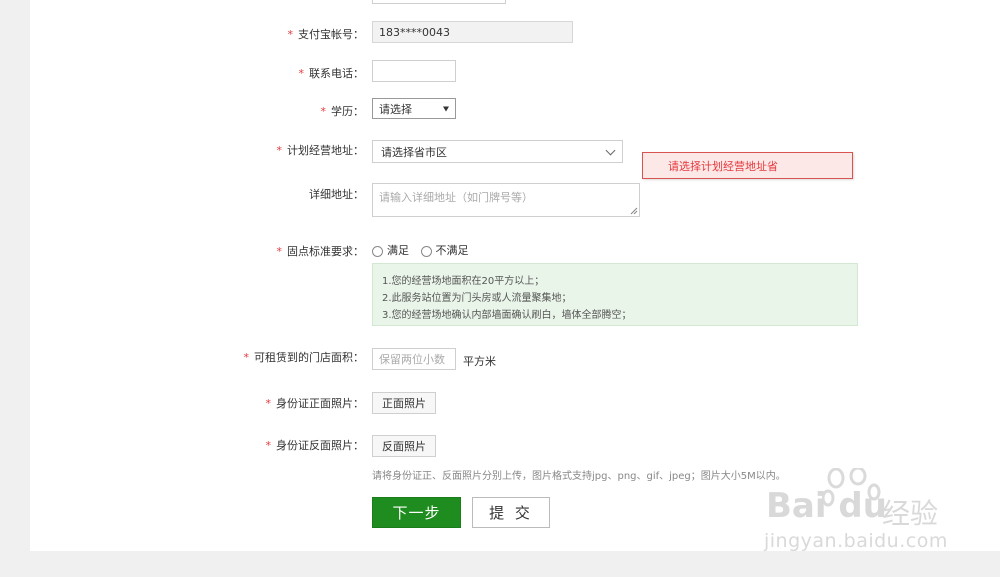  What do you see at coordinates (634, 211) in the screenshot?
I see `resize-handle-icon` at bounding box center [634, 211].